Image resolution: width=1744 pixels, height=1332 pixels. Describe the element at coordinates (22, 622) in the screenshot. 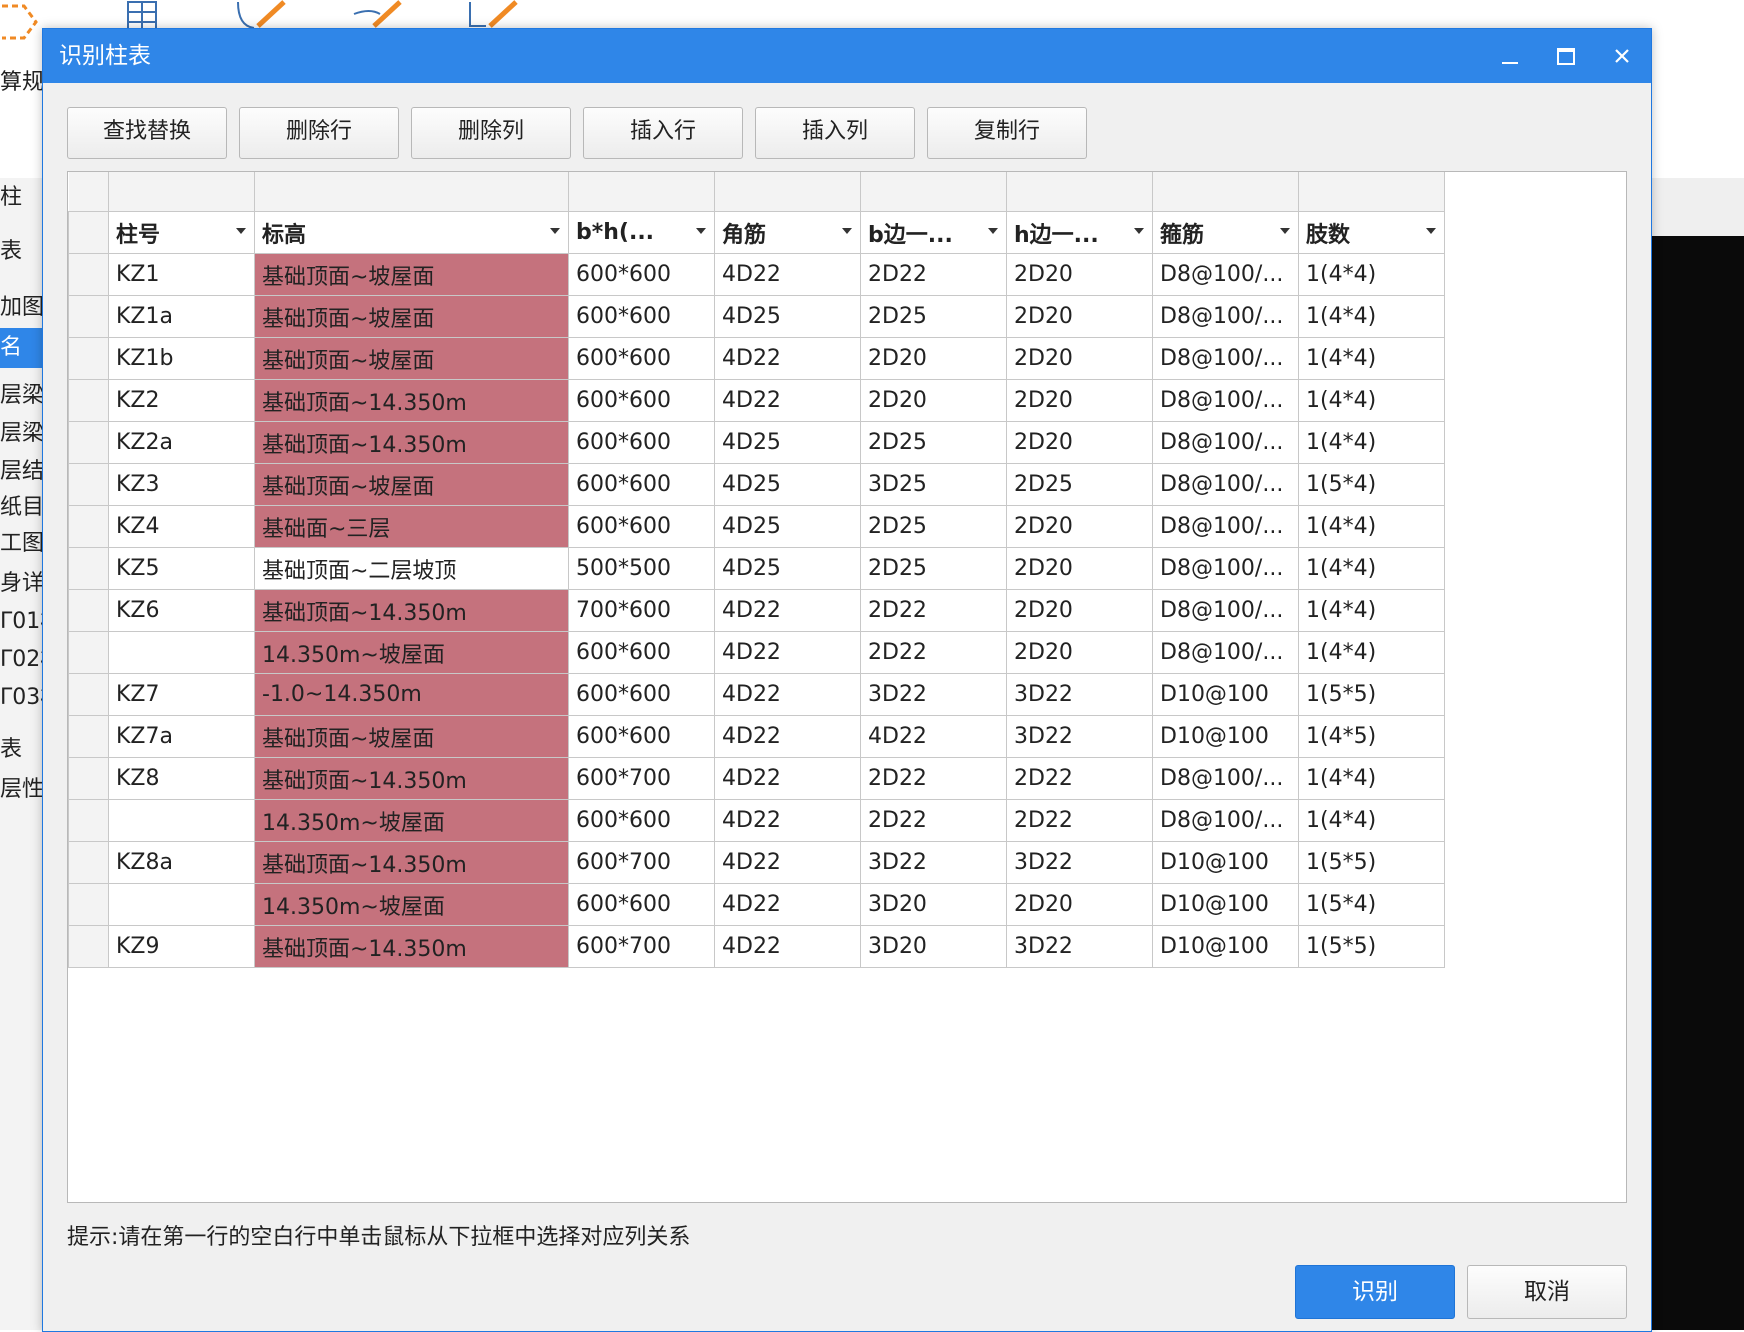

I see `left-panel-item: Γ01楼` at that location.